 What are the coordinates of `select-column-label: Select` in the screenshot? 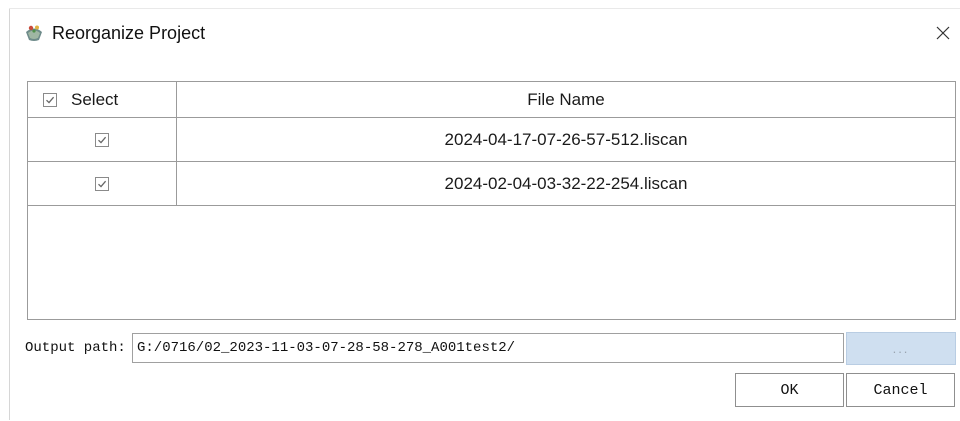 It's located at (95, 99).